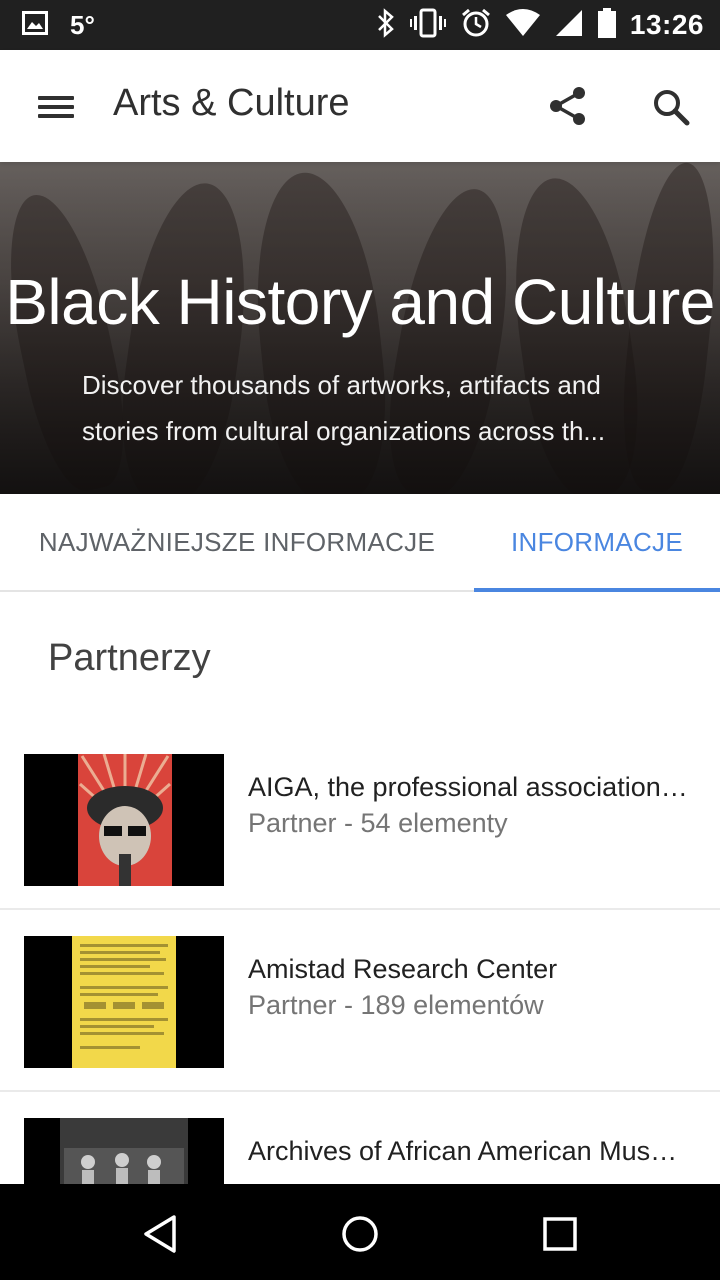  What do you see at coordinates (82, 24) in the screenshot?
I see `temperature: 5°` at bounding box center [82, 24].